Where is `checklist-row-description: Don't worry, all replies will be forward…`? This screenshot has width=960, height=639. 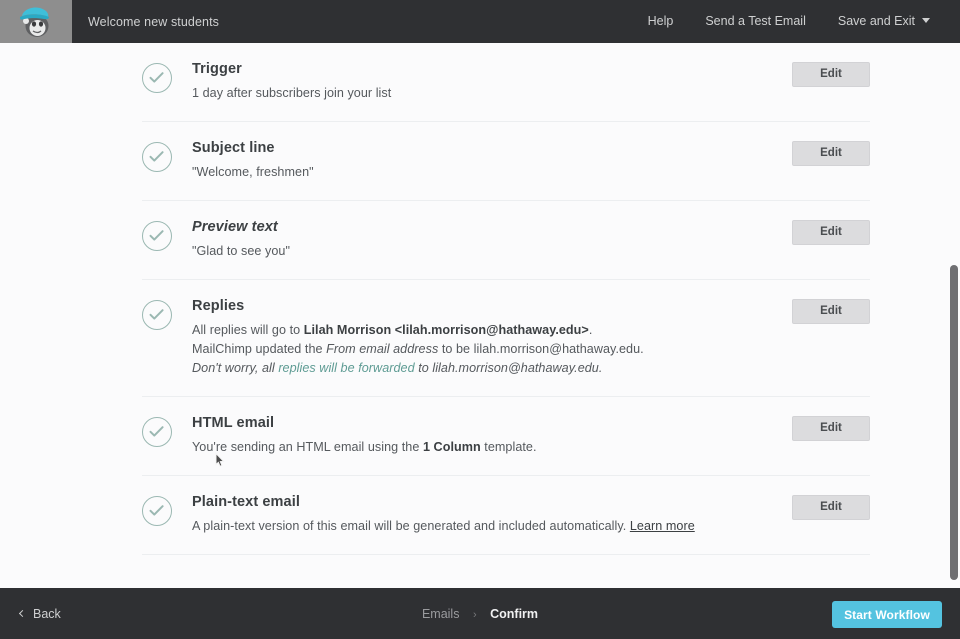
checklist-row-description: Don't worry, all replies will be forward… is located at coordinates (472, 368).